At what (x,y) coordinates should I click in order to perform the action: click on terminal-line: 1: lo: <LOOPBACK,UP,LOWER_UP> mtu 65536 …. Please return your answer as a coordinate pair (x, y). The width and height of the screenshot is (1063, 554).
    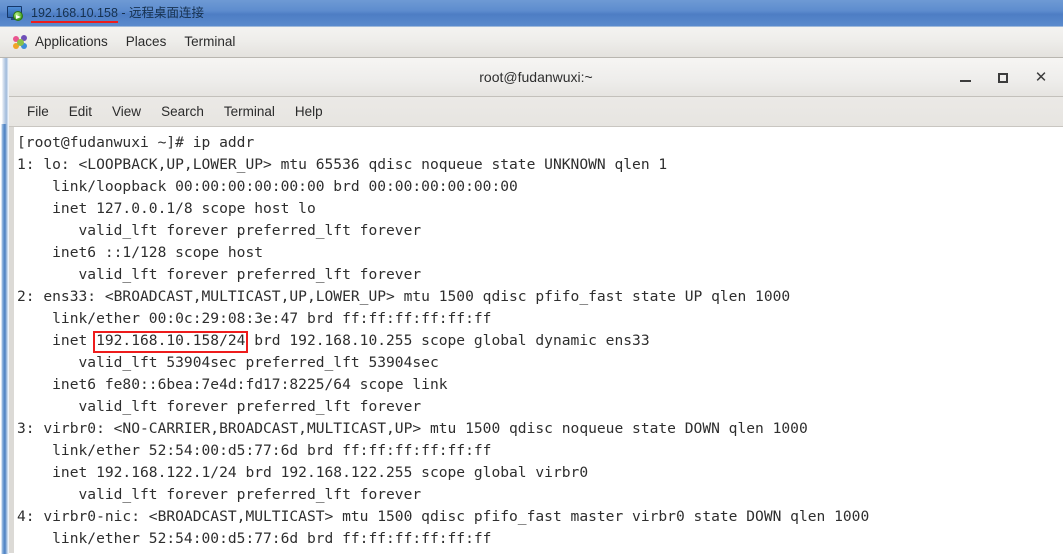
    Looking at the image, I should click on (342, 164).